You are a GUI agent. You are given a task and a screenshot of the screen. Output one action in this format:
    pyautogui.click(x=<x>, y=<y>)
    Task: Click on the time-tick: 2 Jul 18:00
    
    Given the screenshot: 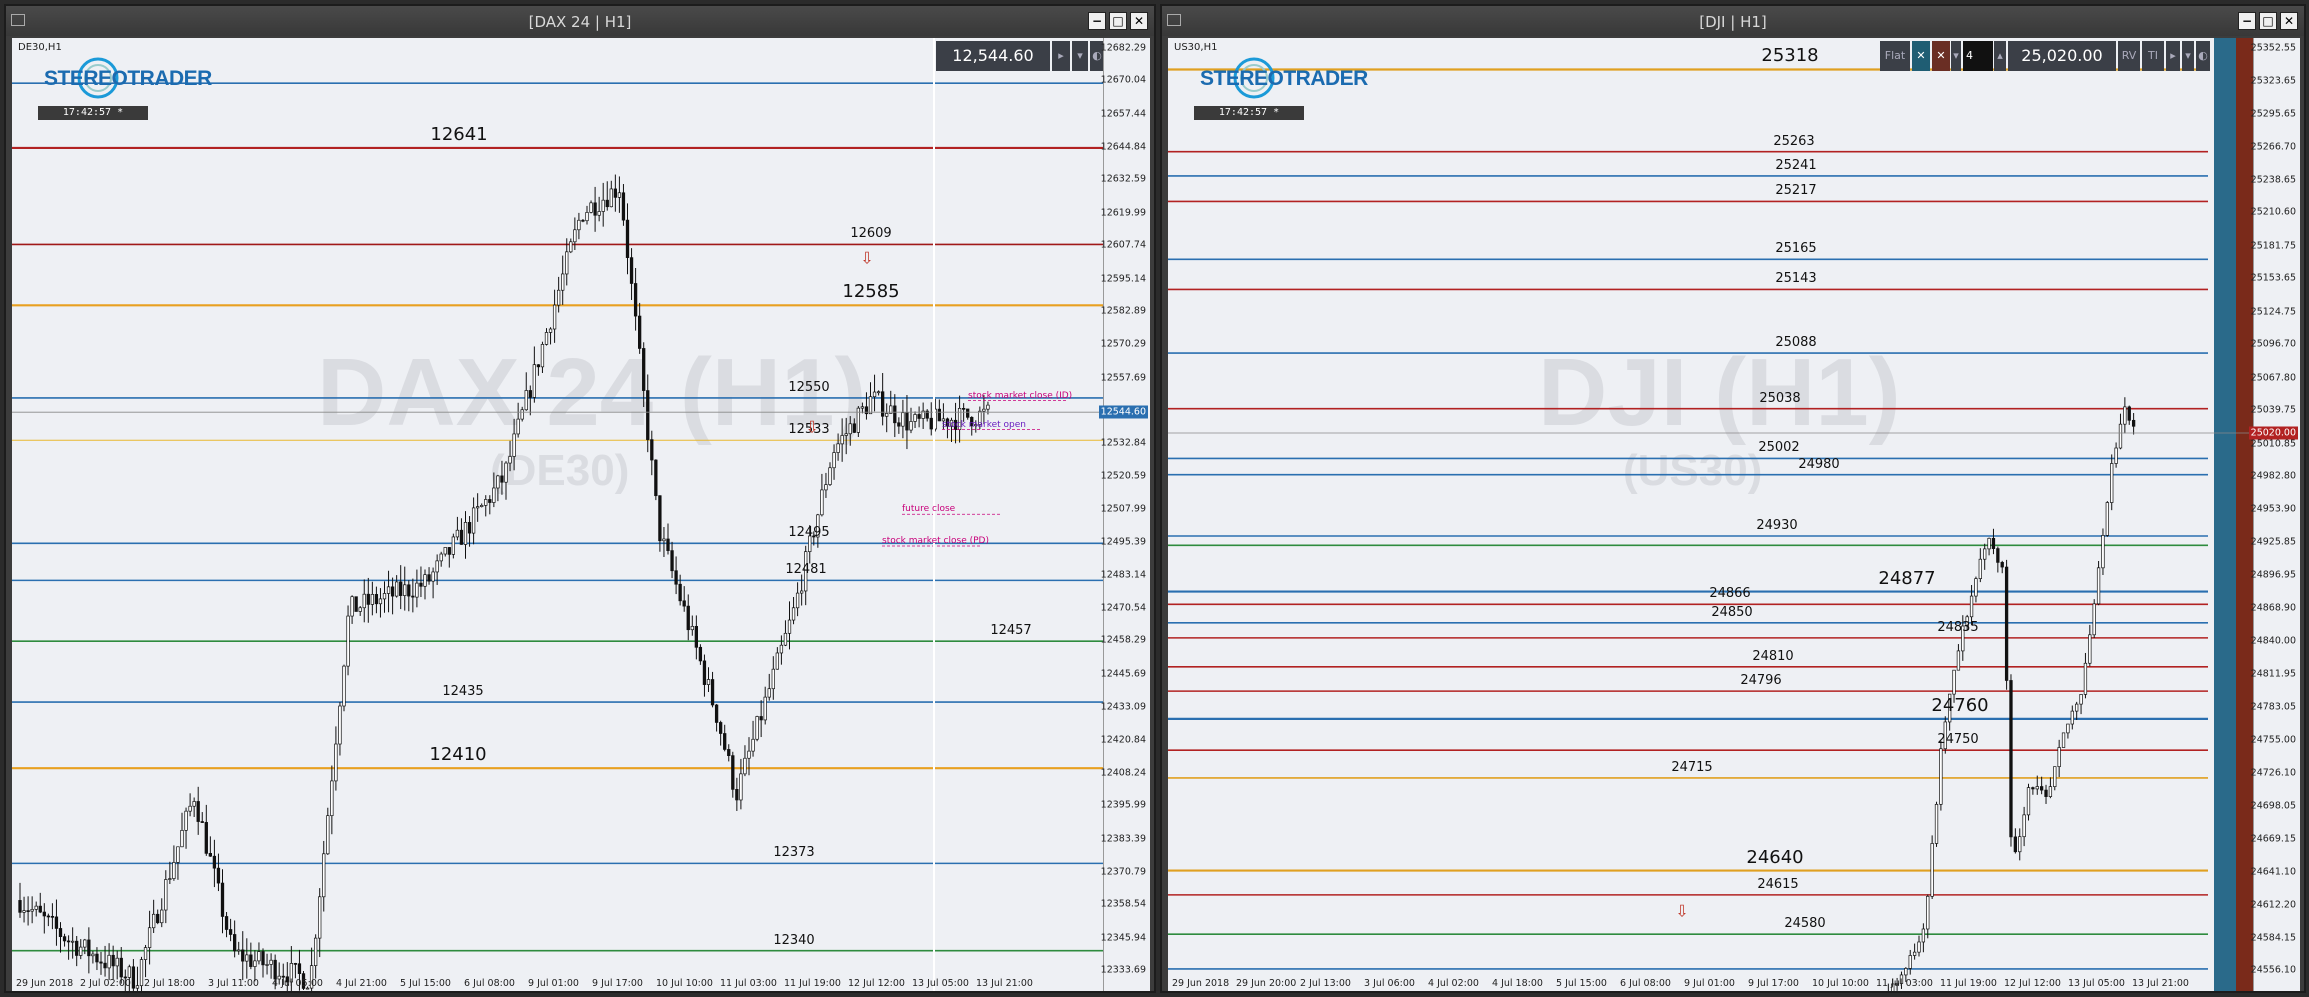 What is the action you would take?
    pyautogui.click(x=169, y=983)
    